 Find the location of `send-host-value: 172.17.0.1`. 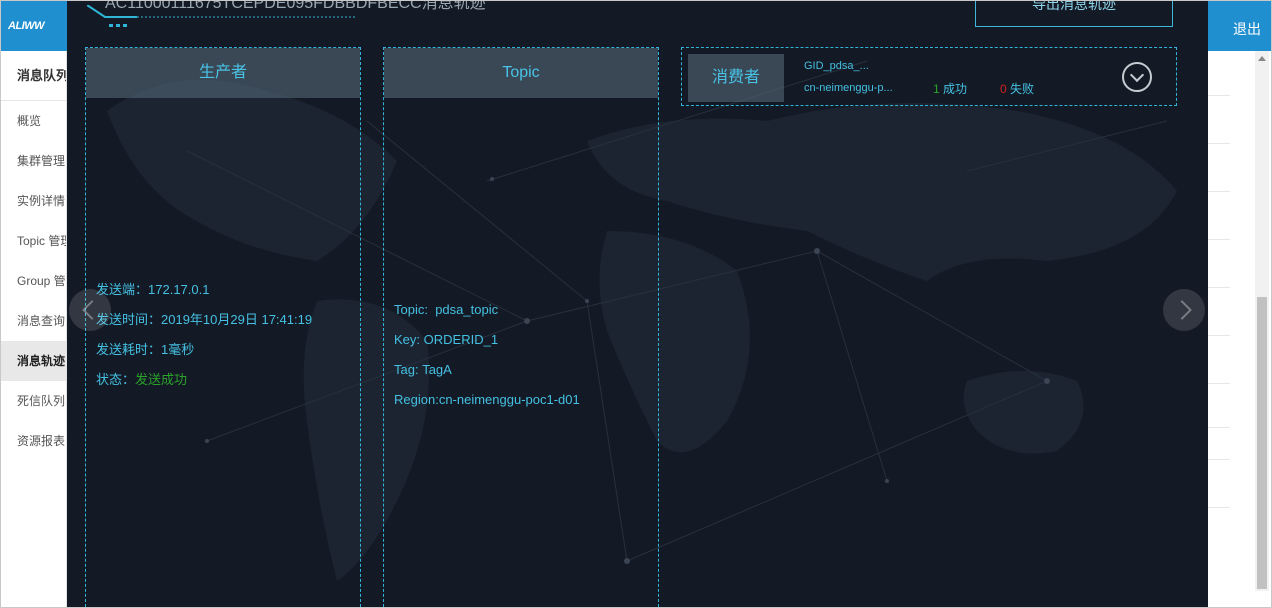

send-host-value: 172.17.0.1 is located at coordinates (179, 289).